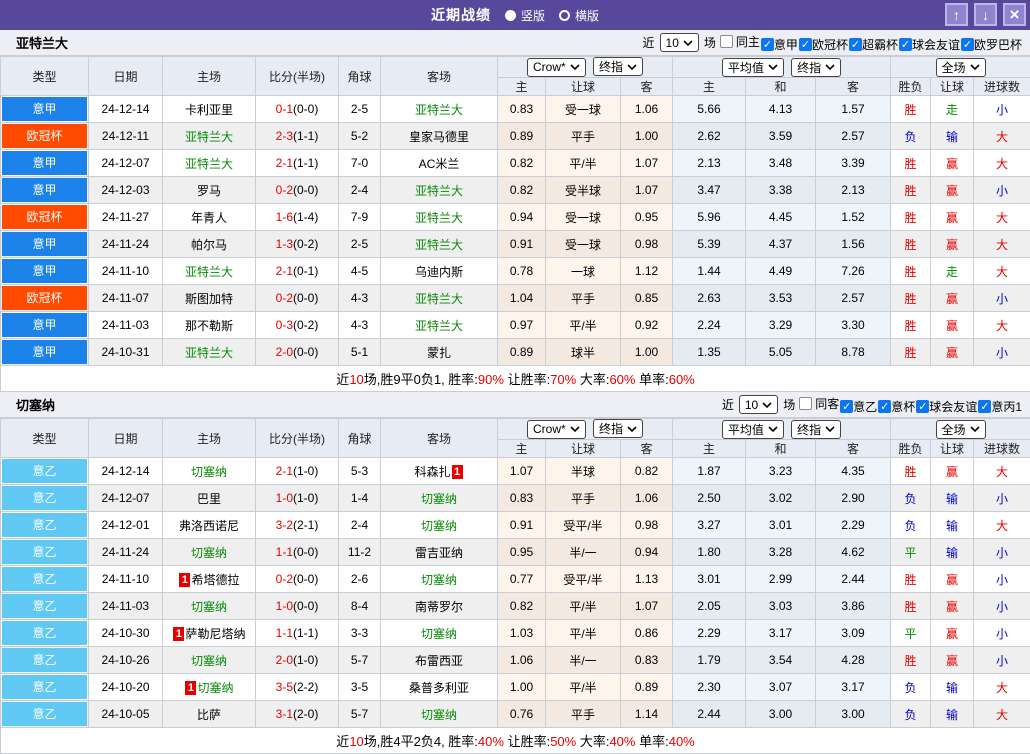 This screenshot has height=754, width=1030. I want to click on filter-checkbox-意丙1: ✓意丙1, so click(1000, 406).